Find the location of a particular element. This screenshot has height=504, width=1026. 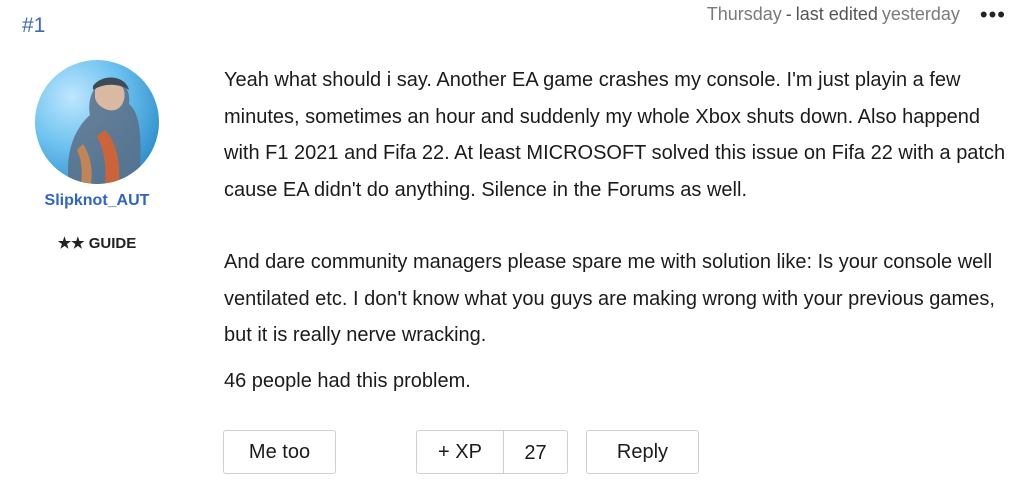

avatar-image is located at coordinates (104, 130).